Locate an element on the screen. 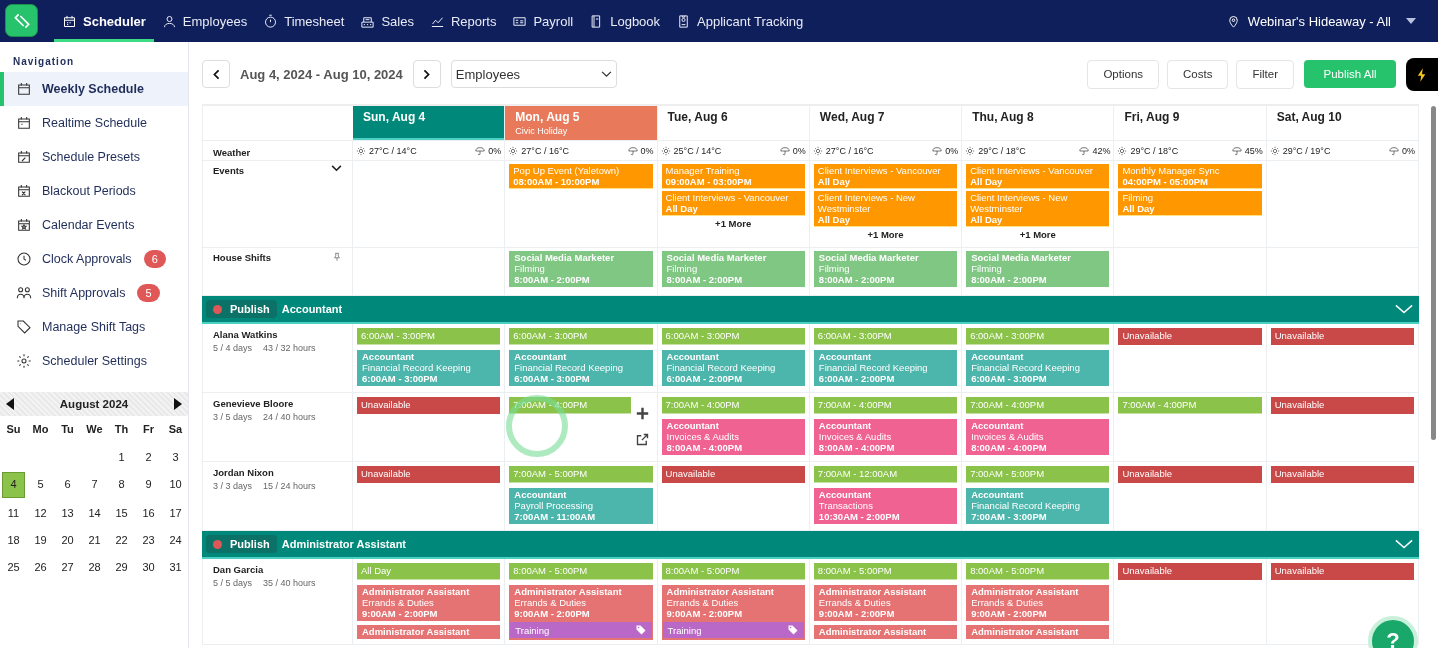  nav-tab: Reports is located at coordinates (463, 21).